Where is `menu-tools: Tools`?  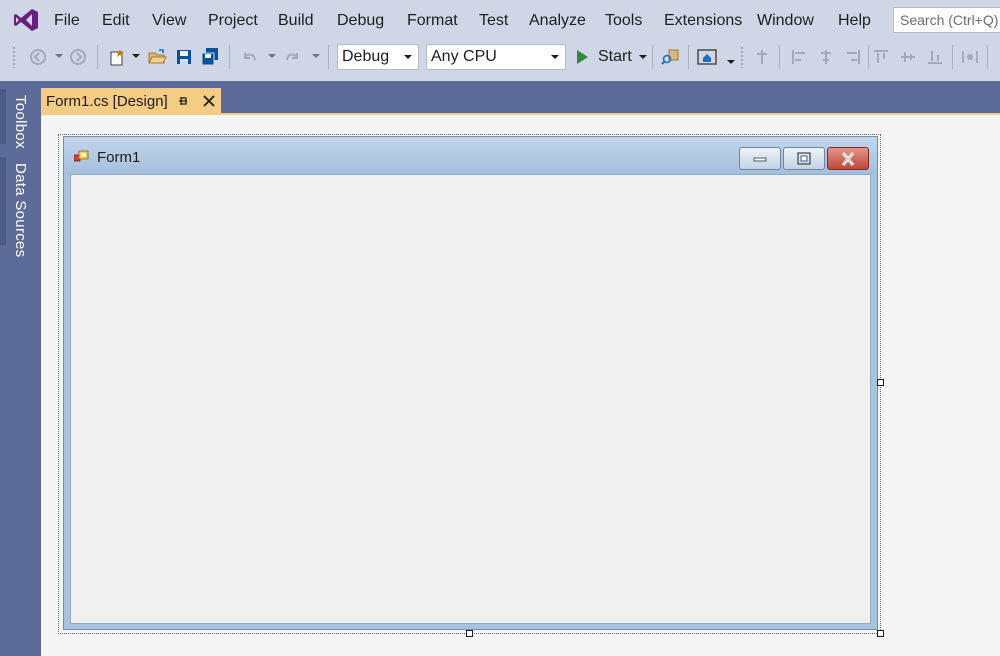
menu-tools: Tools is located at coordinates (623, 21).